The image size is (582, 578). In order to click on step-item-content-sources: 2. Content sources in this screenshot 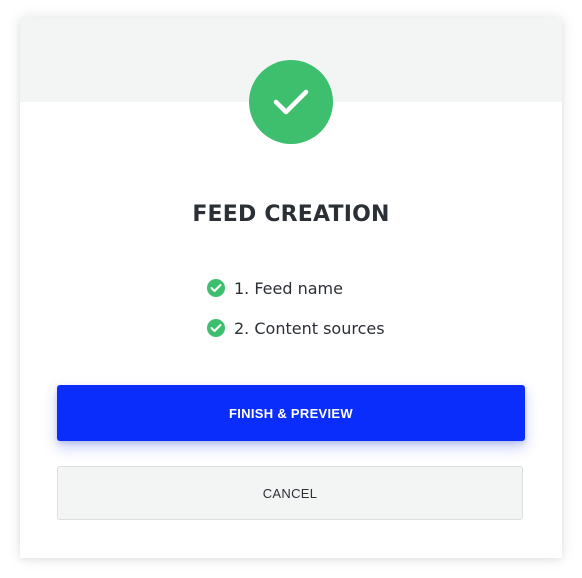, I will do `click(357, 328)`.